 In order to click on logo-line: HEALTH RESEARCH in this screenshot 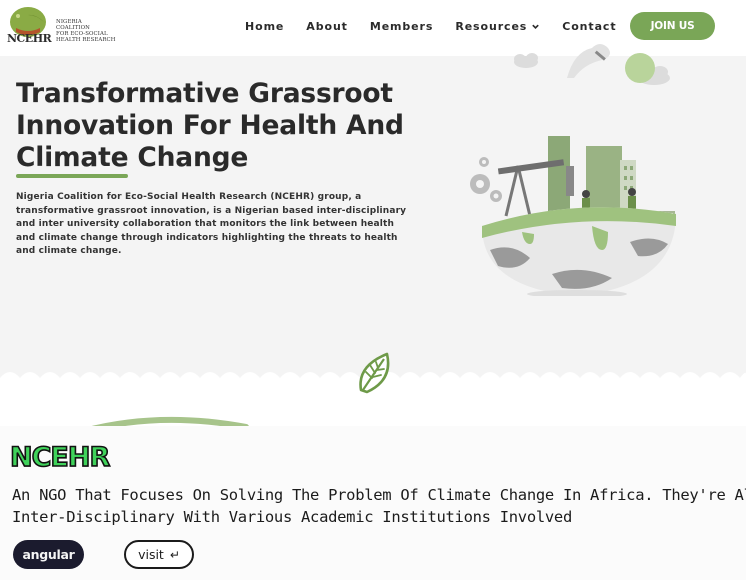, I will do `click(86, 40)`.